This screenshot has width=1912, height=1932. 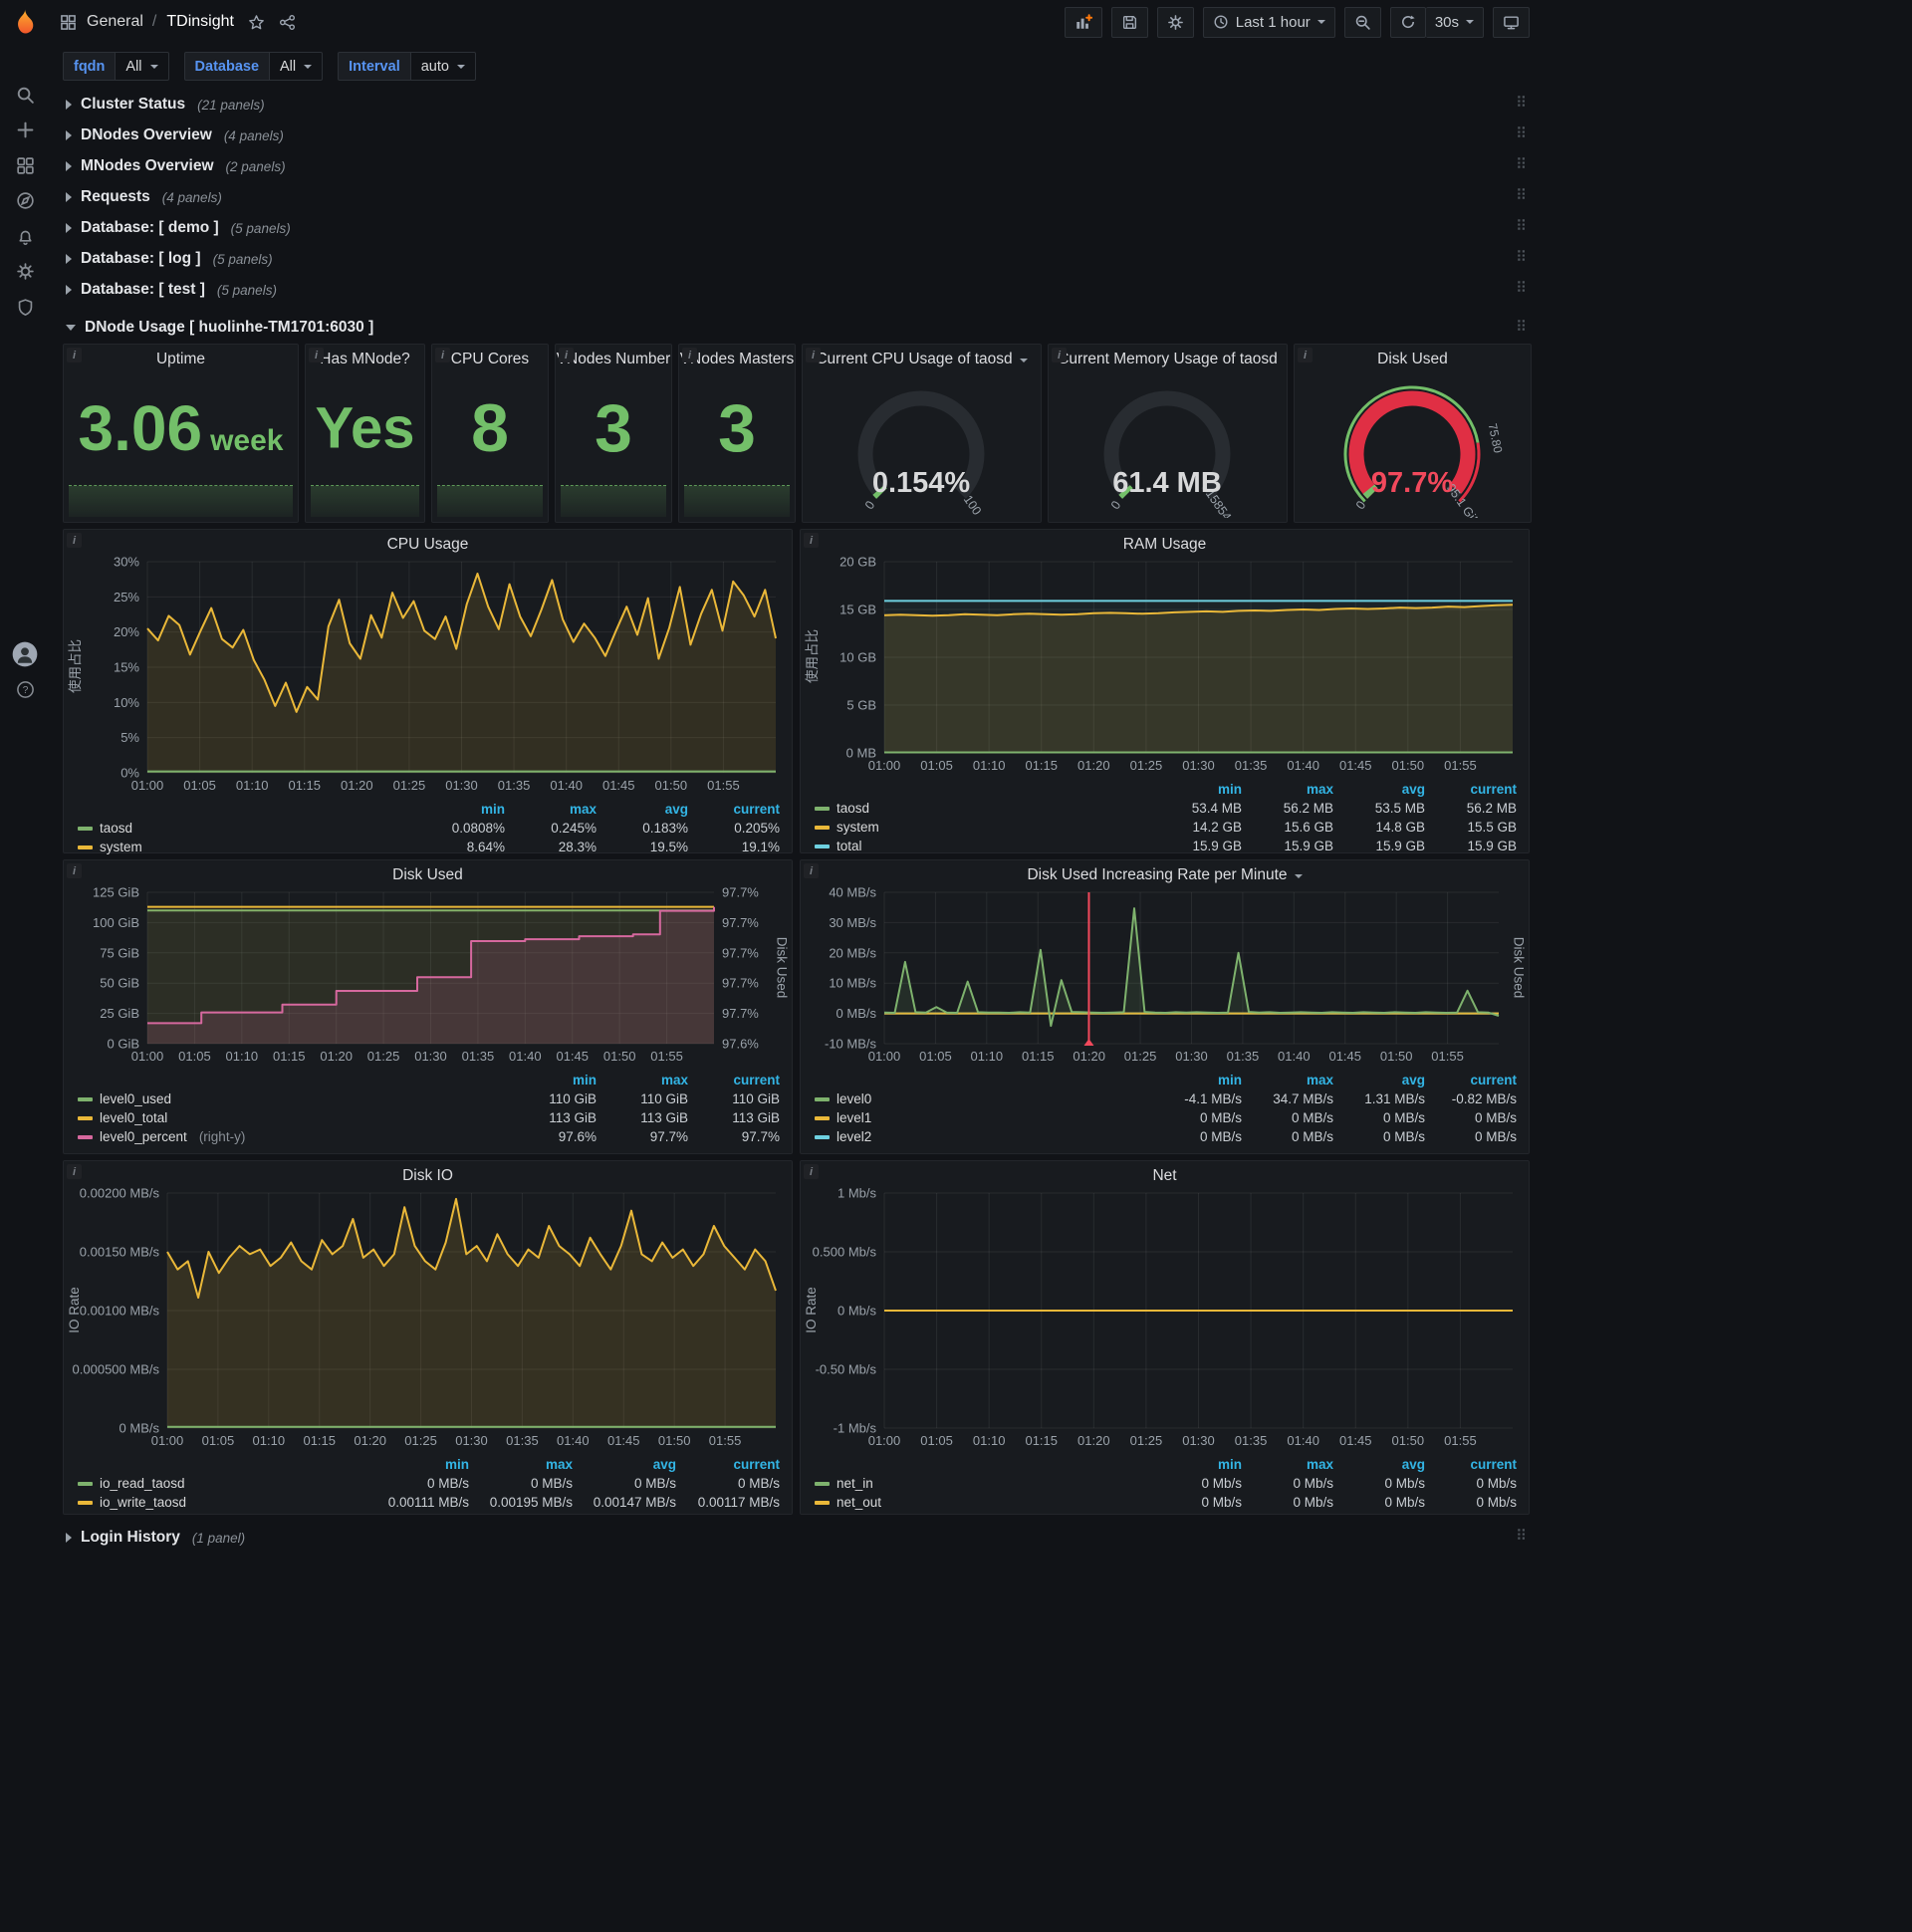 I want to click on legend-value: 0.0808%, so click(x=478, y=828).